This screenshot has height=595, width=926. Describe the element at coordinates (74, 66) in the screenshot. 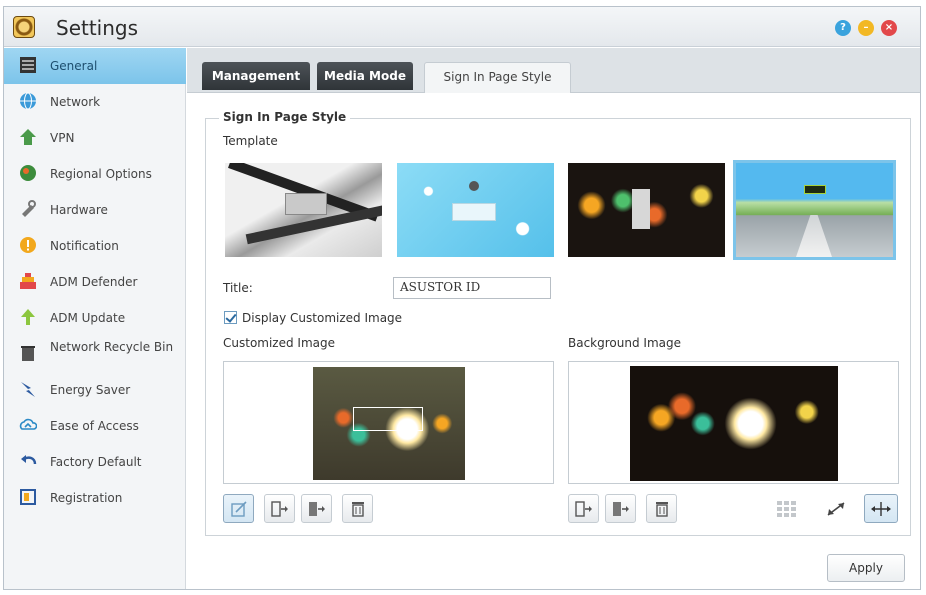

I see `sidebar-item-label: General` at that location.